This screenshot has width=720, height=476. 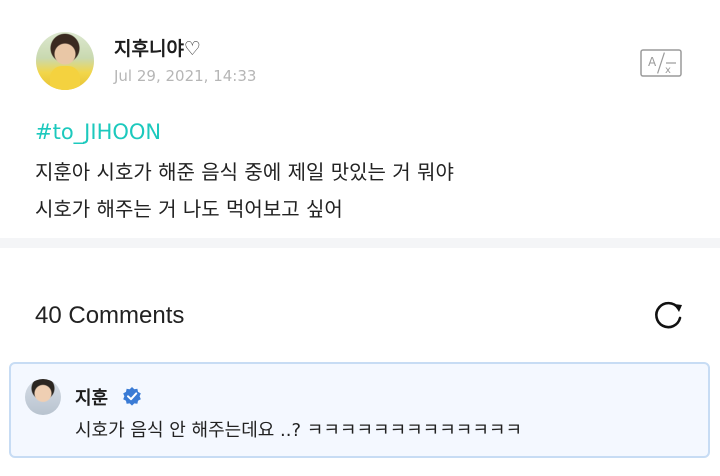 I want to click on translate-icon: A x, so click(x=661, y=63).